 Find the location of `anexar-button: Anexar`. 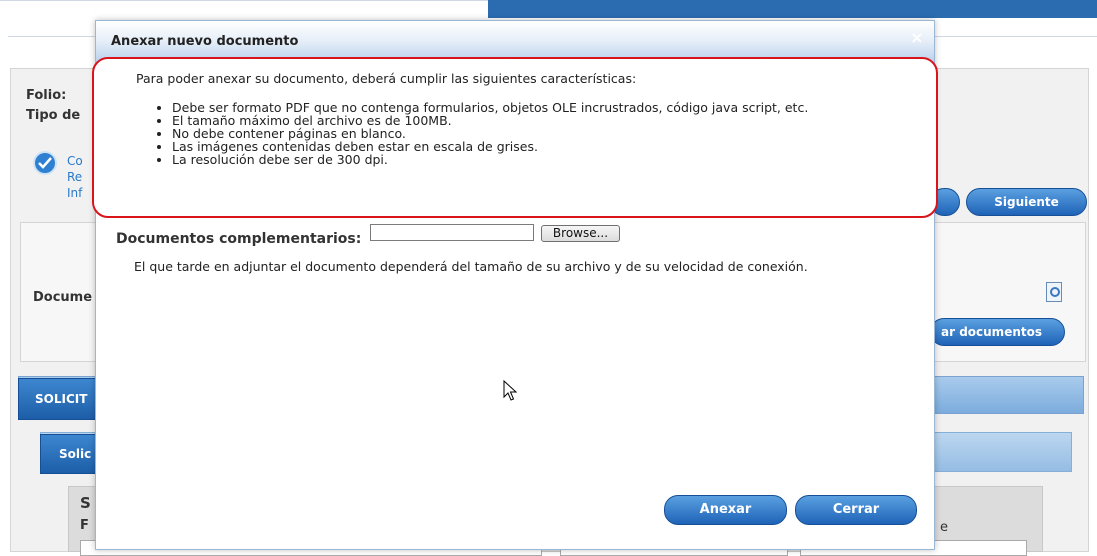

anexar-button: Anexar is located at coordinates (725, 510).